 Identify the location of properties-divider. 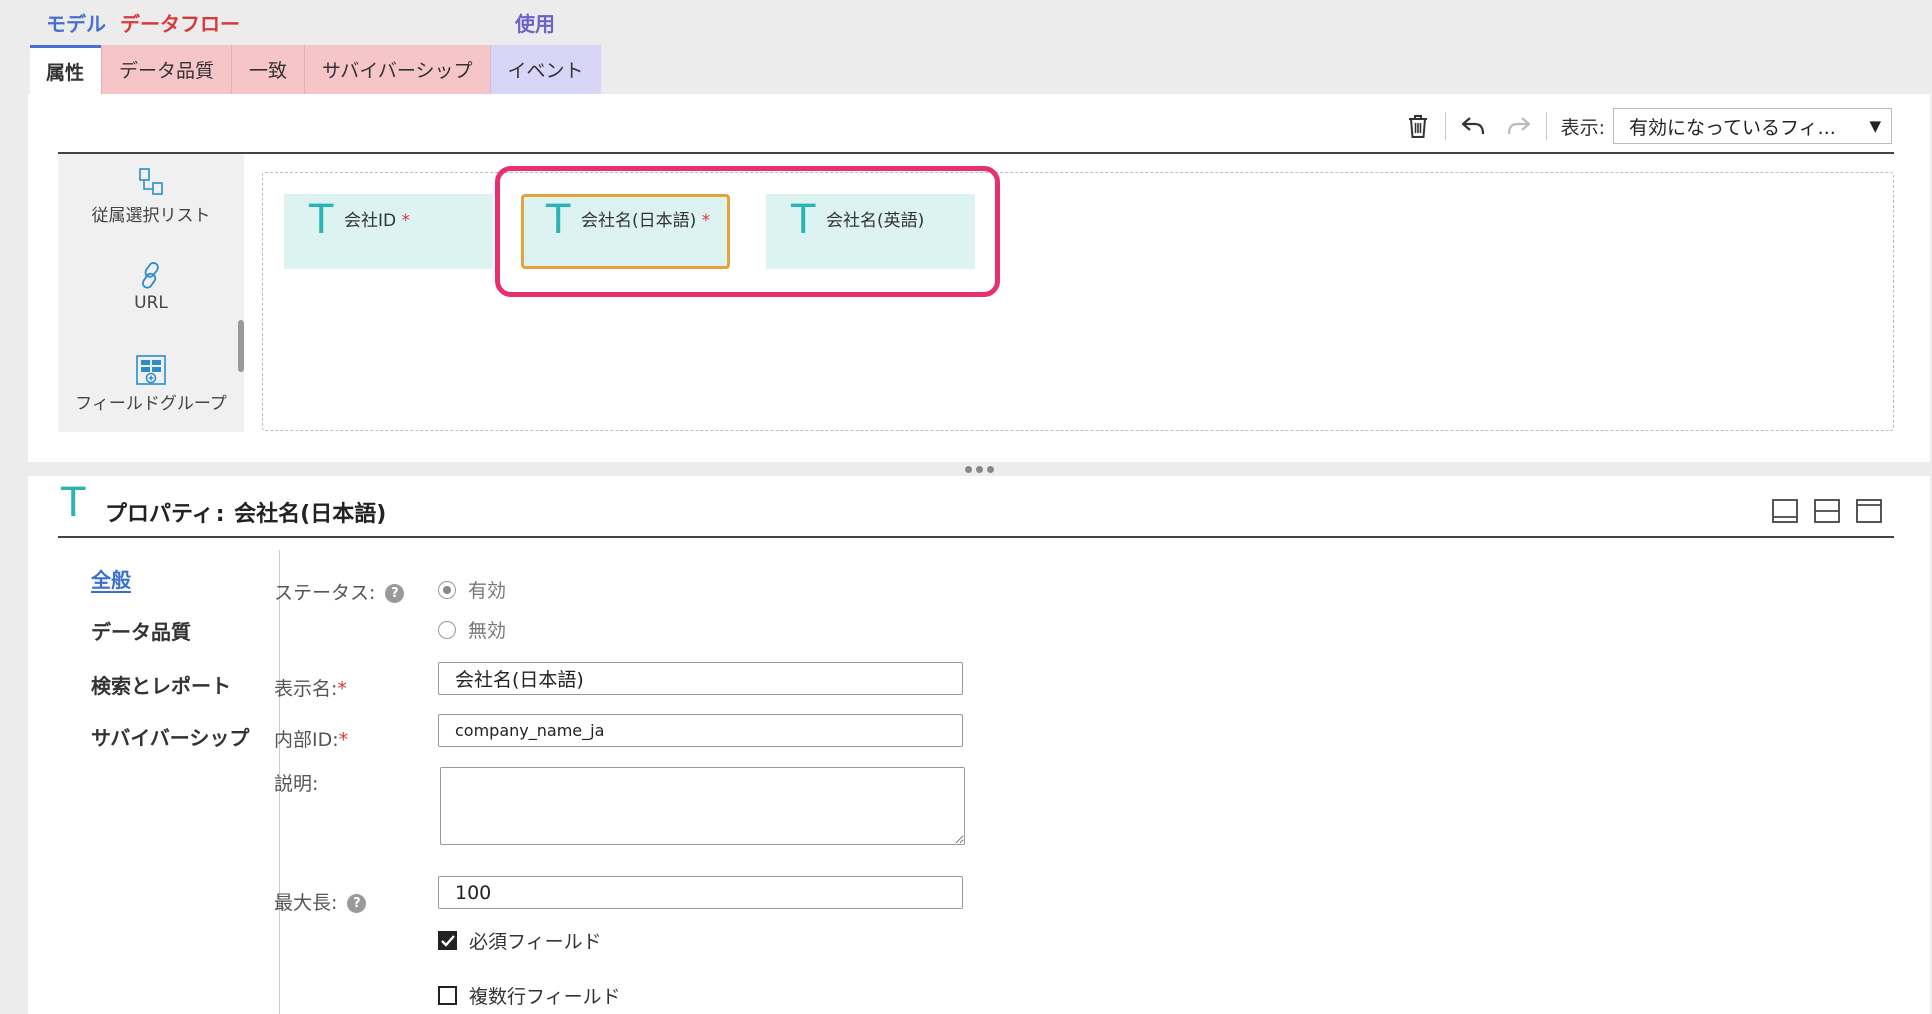
(976, 537).